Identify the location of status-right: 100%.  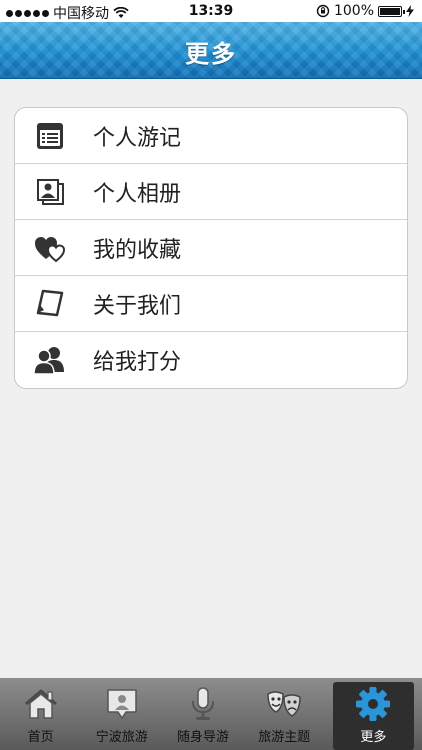
(365, 11).